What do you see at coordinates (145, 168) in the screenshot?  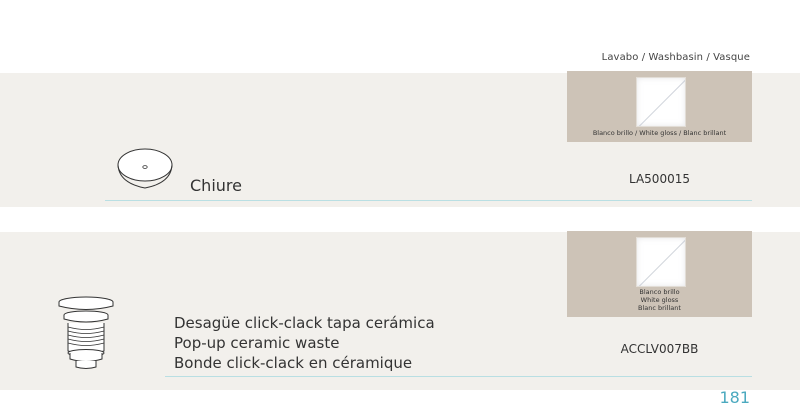 I see `oval-washbasin-icon` at bounding box center [145, 168].